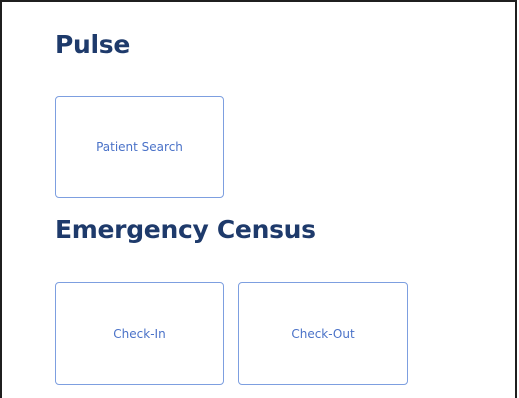 The image size is (519, 398). I want to click on patient-search-tile: Patient Search, so click(139, 147).